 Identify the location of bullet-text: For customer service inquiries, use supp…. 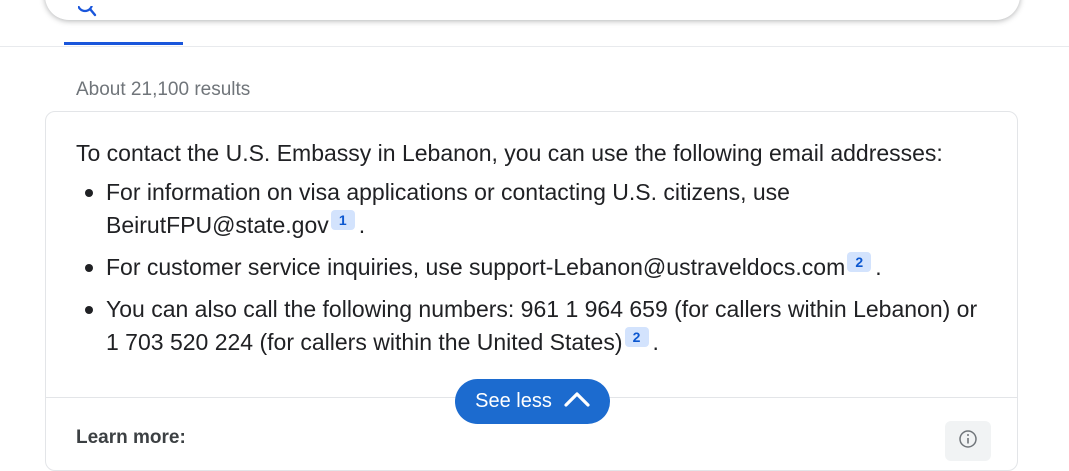
(476, 267).